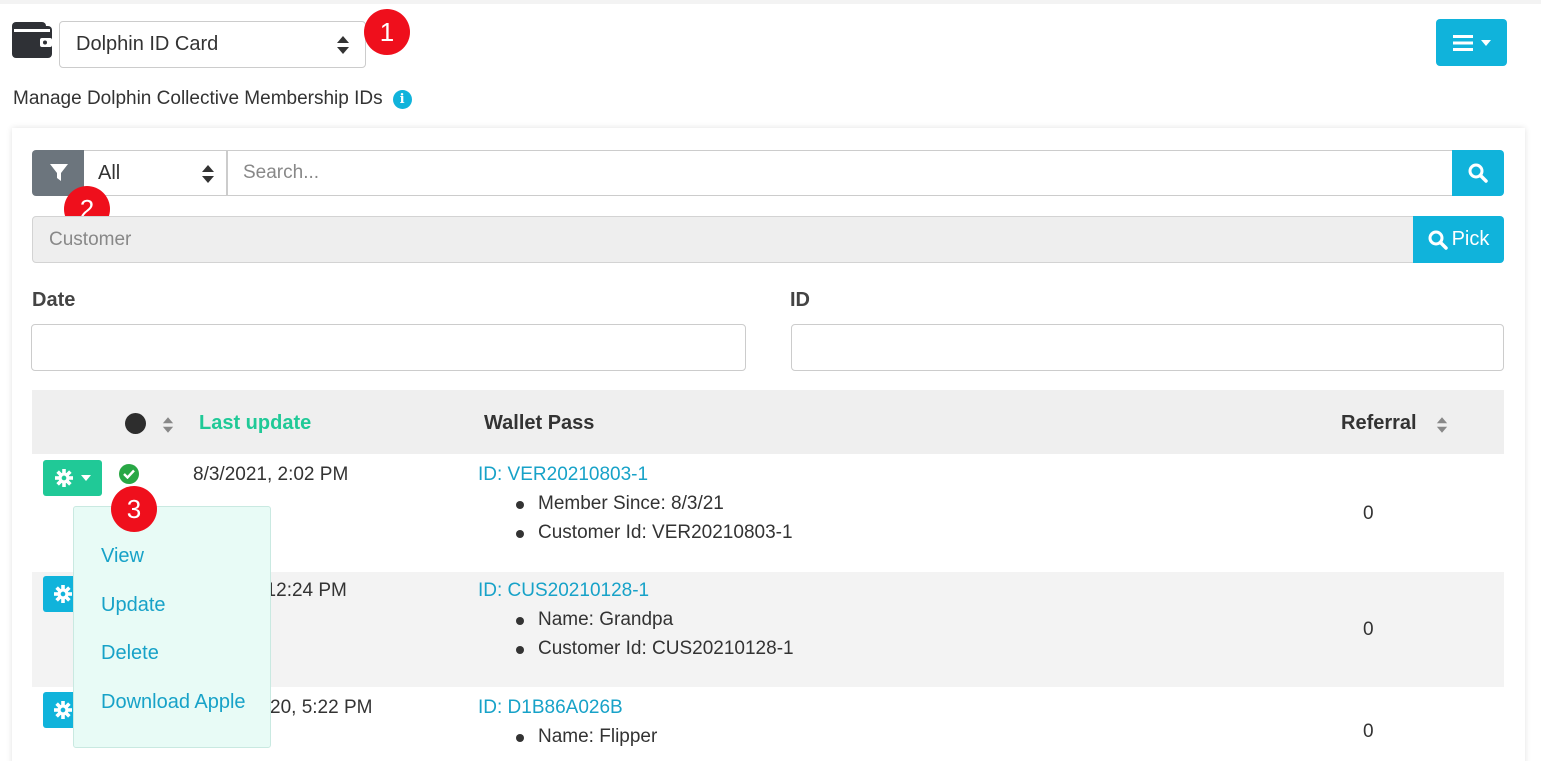 The width and height of the screenshot is (1541, 761). I want to click on top-border, so click(770, 2).